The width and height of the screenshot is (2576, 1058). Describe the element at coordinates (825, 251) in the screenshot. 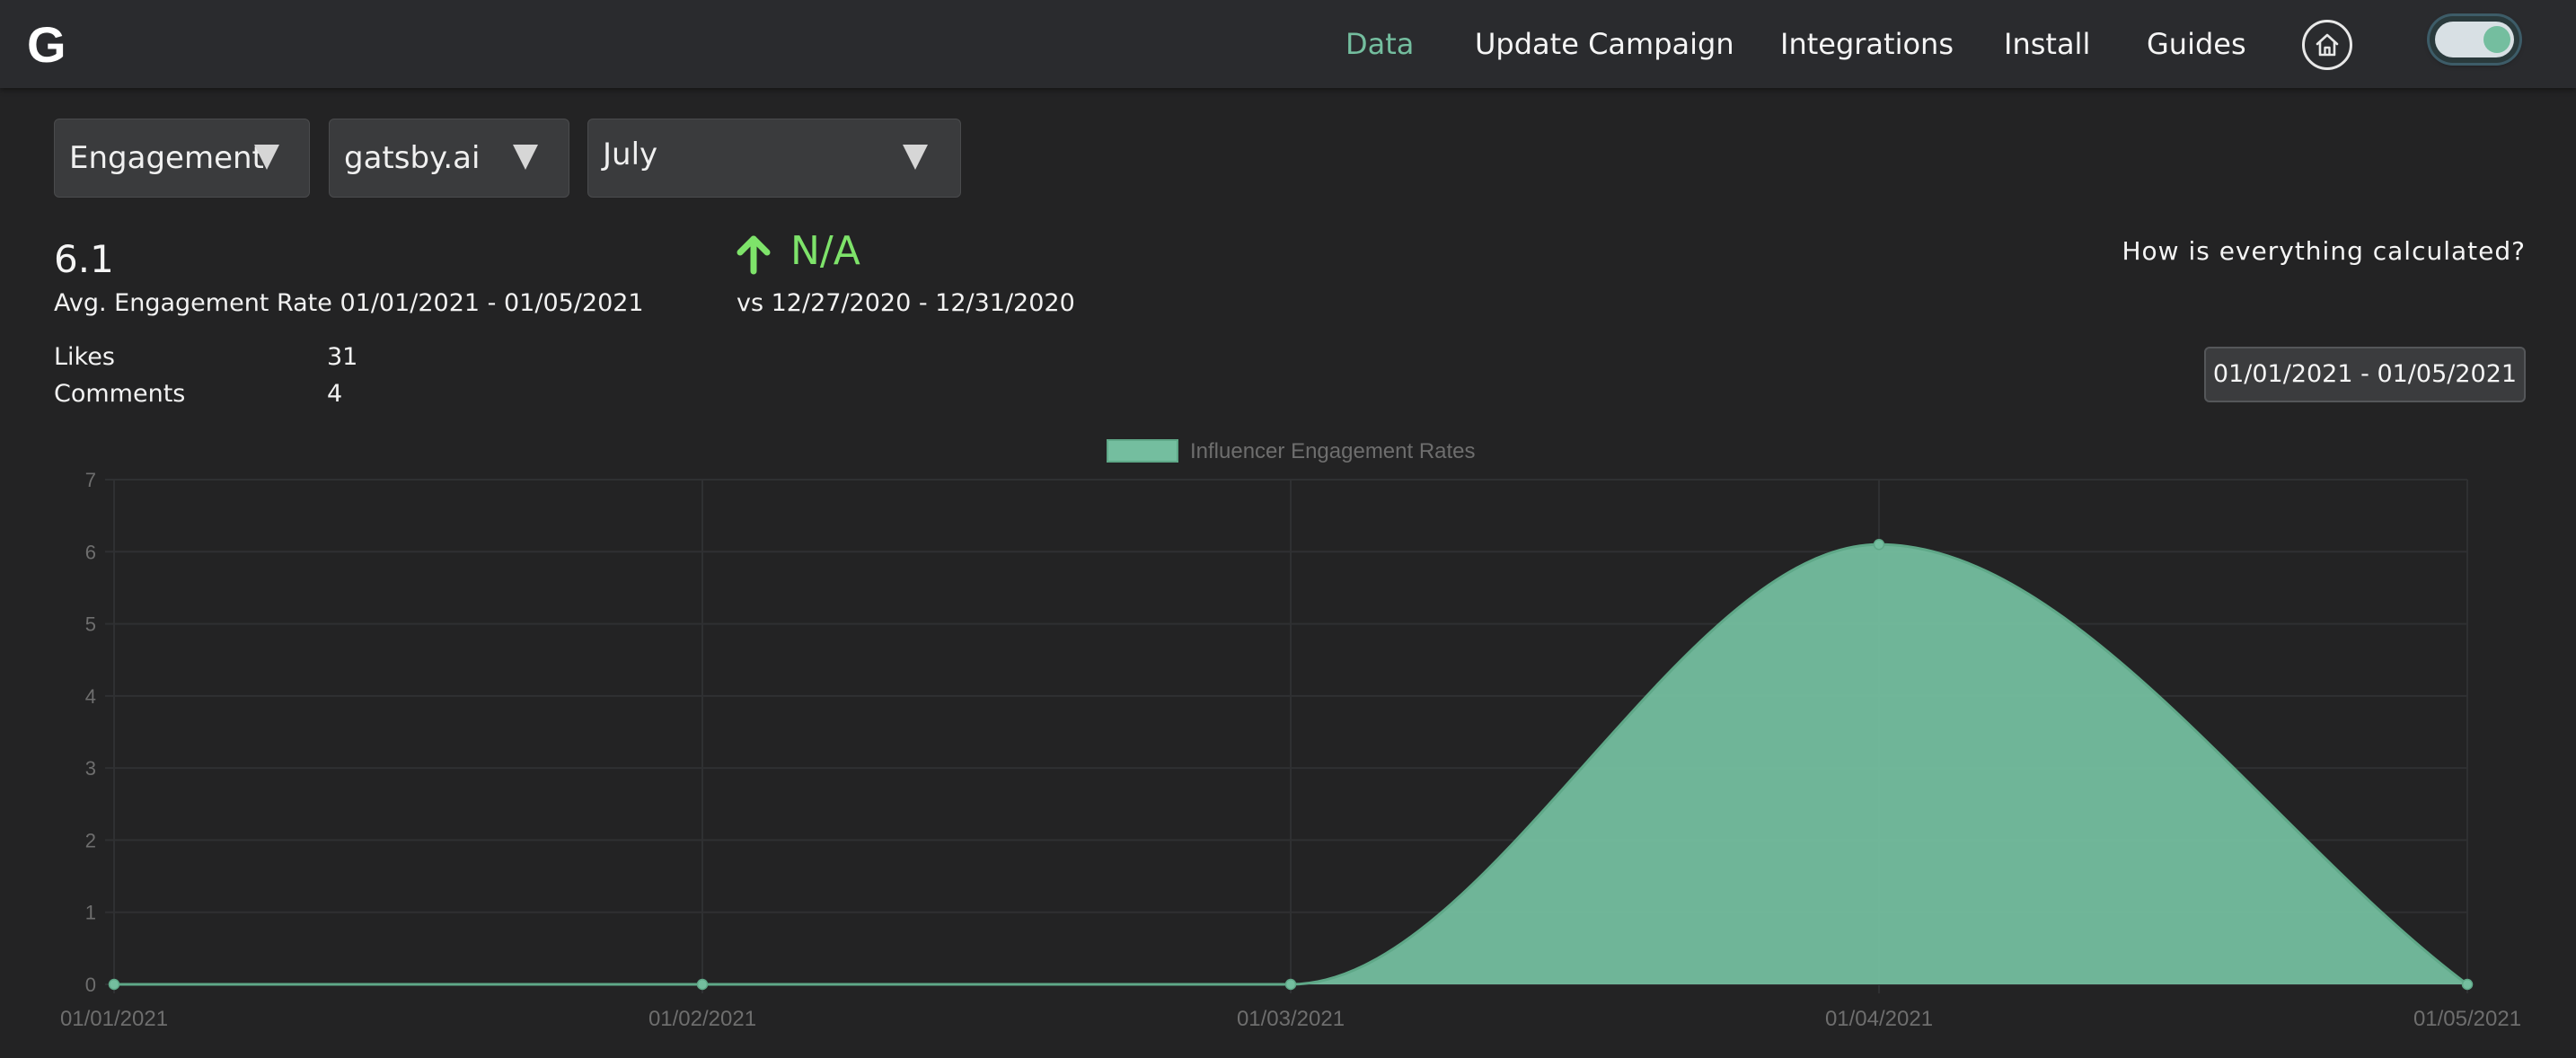

I see `change-value: N/A` at that location.